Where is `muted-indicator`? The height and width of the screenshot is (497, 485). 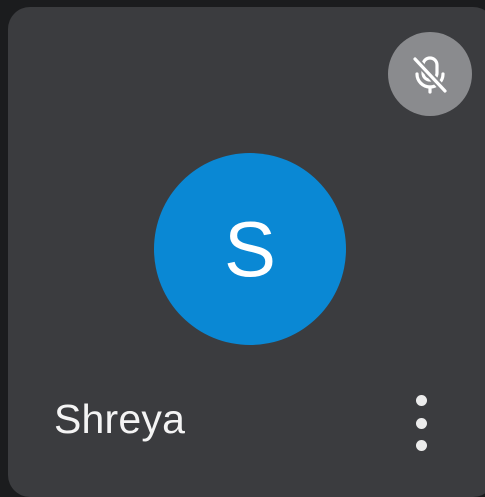
muted-indicator is located at coordinates (430, 74).